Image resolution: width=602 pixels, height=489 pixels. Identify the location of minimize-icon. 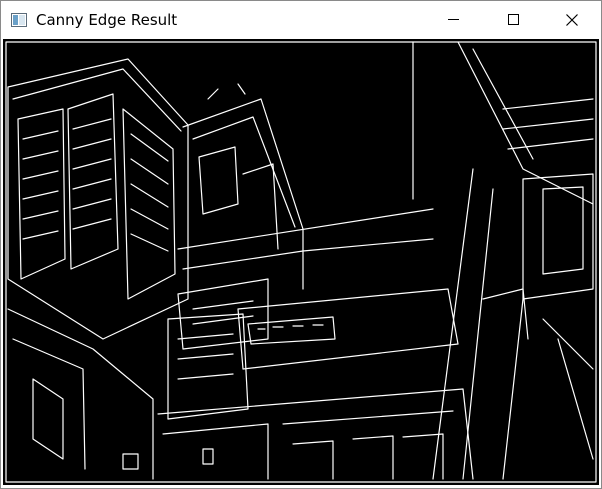
(454, 20).